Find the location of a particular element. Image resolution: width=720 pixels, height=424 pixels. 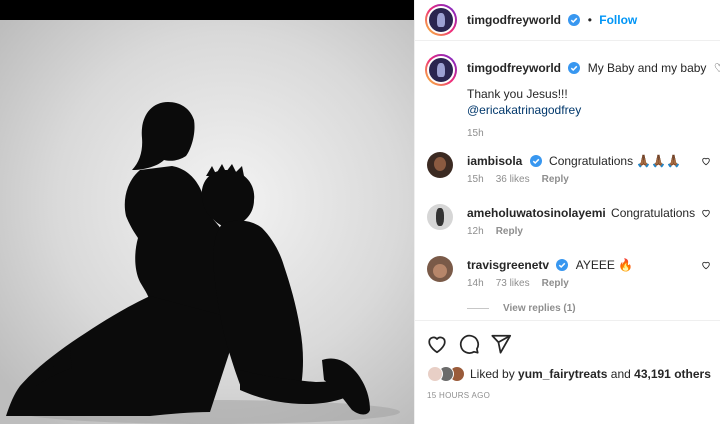

liker-avatar is located at coordinates (435, 374).